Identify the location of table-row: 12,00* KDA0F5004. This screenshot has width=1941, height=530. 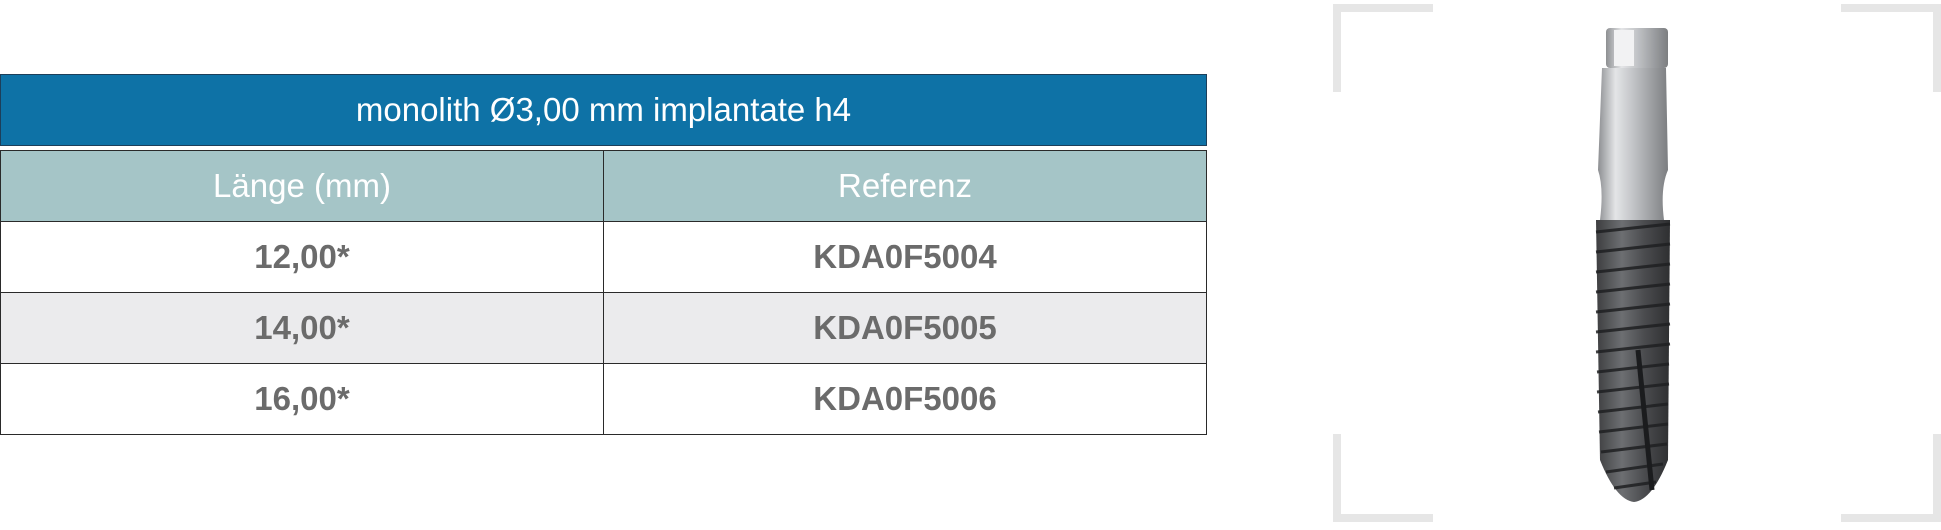
(603, 256).